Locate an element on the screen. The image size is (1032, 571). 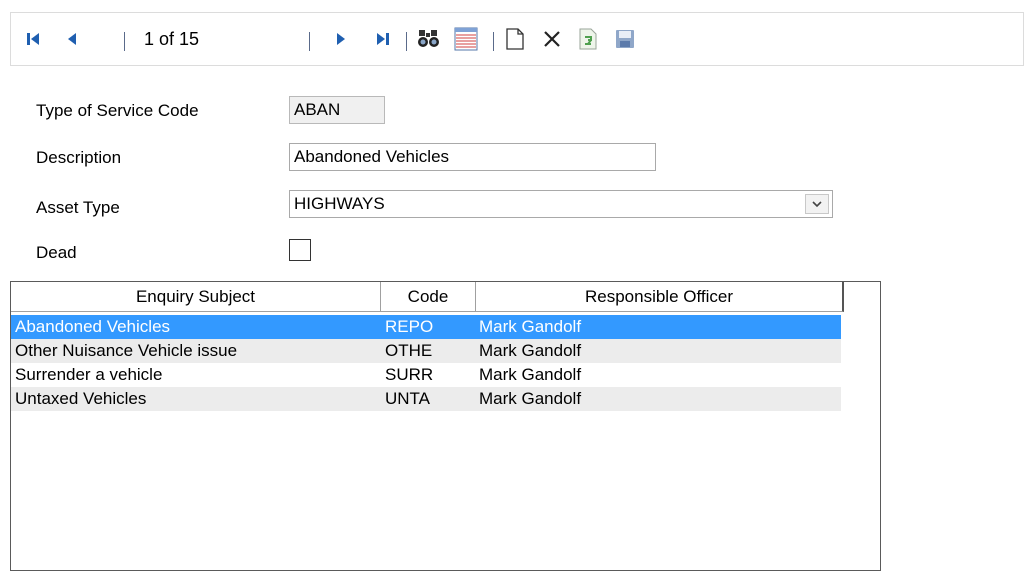
type-of-service-code-field: ABAN is located at coordinates (337, 110).